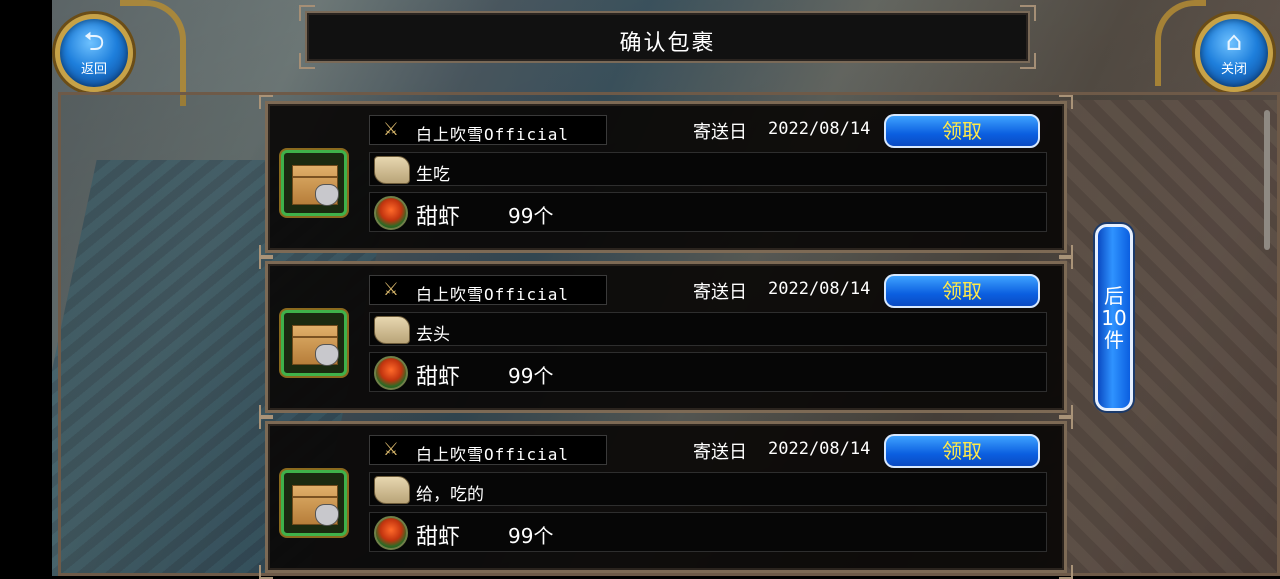 The height and width of the screenshot is (579, 1280). Describe the element at coordinates (1114, 340) in the screenshot. I see `next-button-char: 件` at that location.